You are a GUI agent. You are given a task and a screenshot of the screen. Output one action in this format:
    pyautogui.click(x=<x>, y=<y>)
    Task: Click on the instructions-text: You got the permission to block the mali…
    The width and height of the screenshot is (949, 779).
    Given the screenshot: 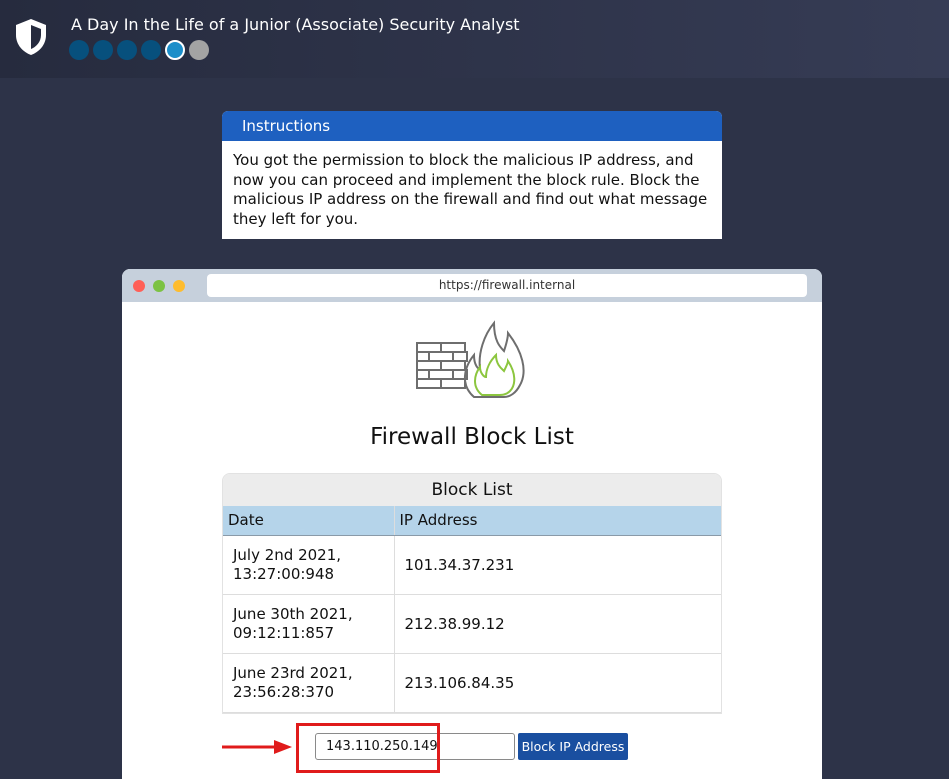 What is the action you would take?
    pyautogui.click(x=470, y=189)
    